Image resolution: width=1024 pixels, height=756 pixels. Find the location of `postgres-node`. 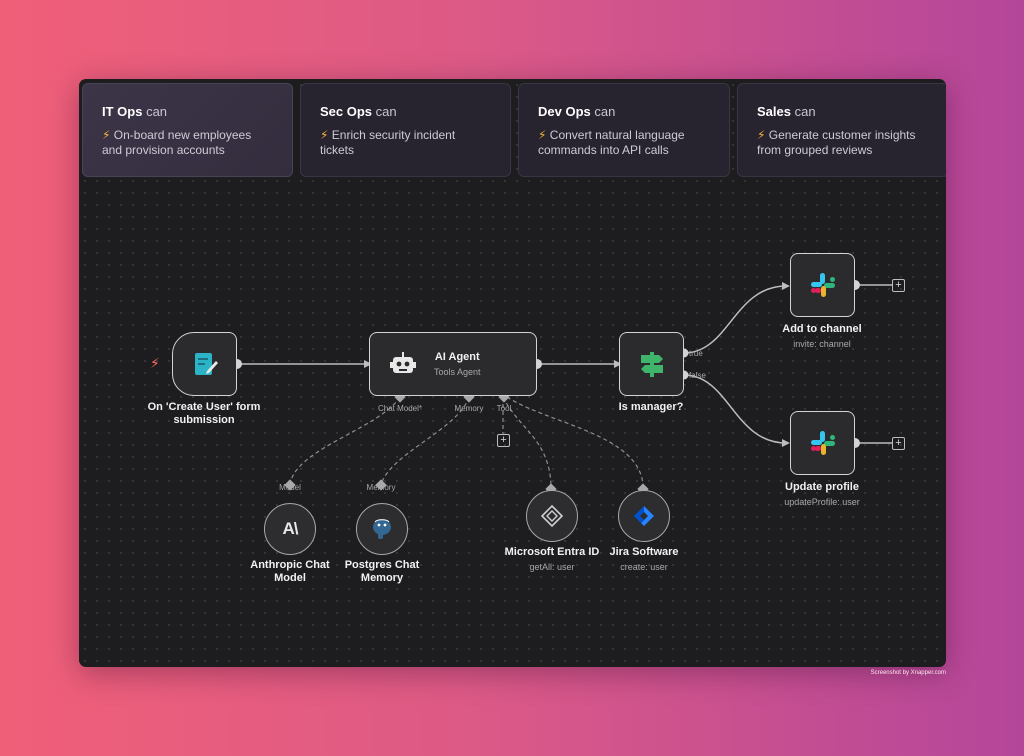

postgres-node is located at coordinates (382, 529).